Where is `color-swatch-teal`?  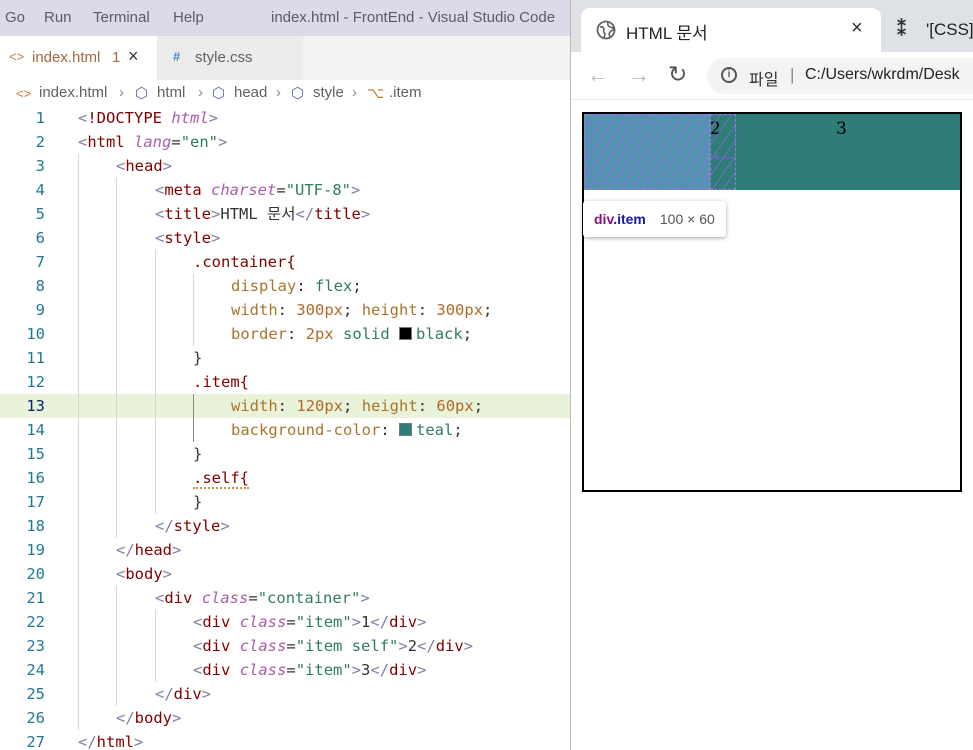 color-swatch-teal is located at coordinates (405, 429).